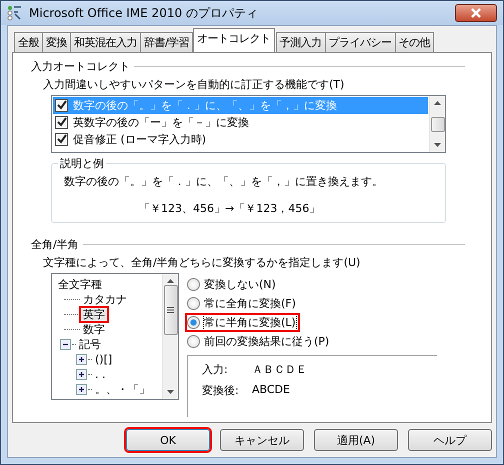 This screenshot has height=465, width=504. What do you see at coordinates (356, 440) in the screenshot?
I see `dialog-button: 適用(A)` at bounding box center [356, 440].